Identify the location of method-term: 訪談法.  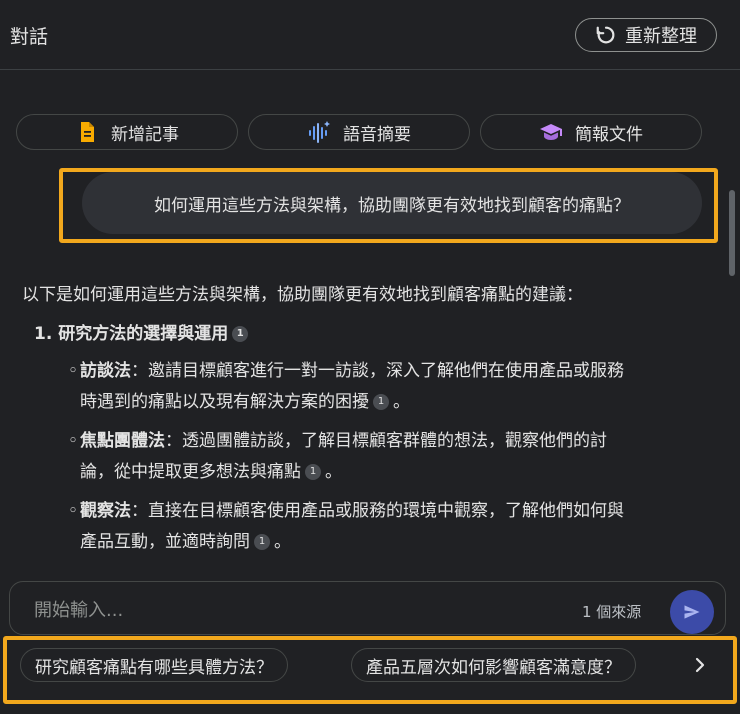
(105, 371).